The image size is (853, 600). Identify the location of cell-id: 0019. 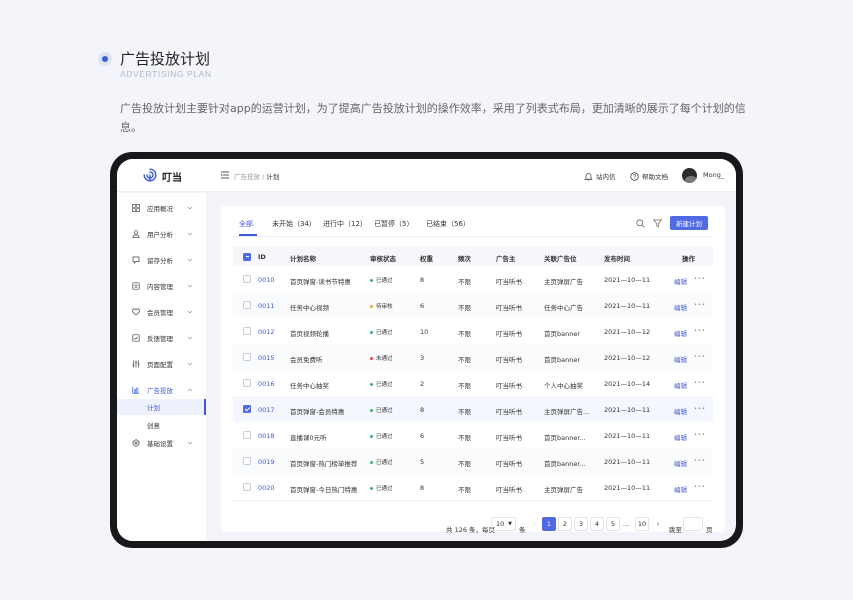
(266, 462).